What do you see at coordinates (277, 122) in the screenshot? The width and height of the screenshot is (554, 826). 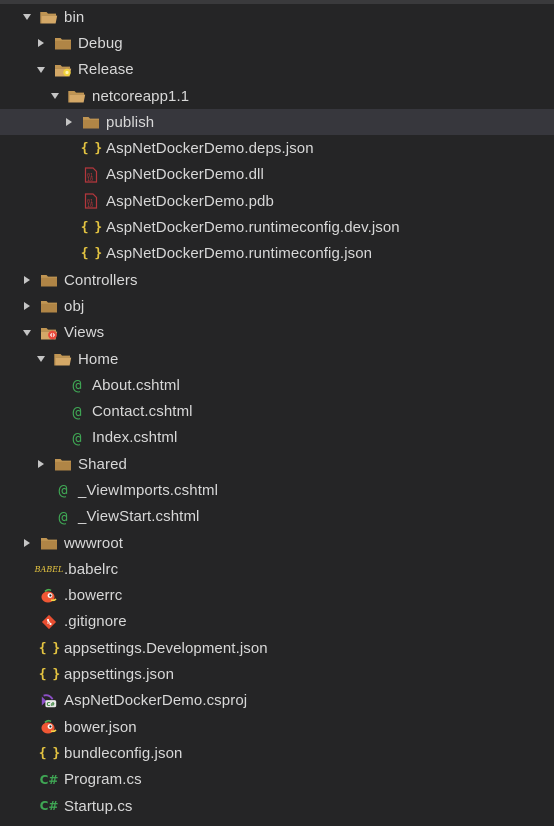 I see `tree-item-publish: publish` at bounding box center [277, 122].